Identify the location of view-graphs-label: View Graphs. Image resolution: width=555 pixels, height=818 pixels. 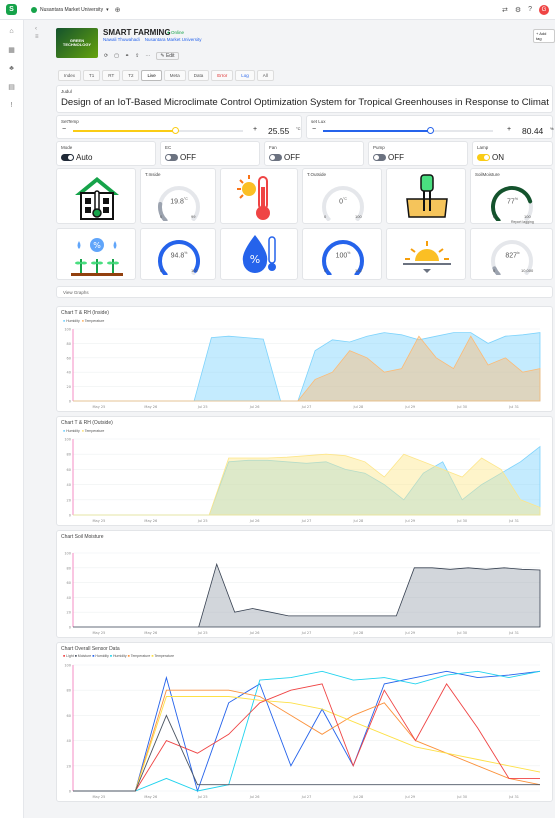
(76, 292).